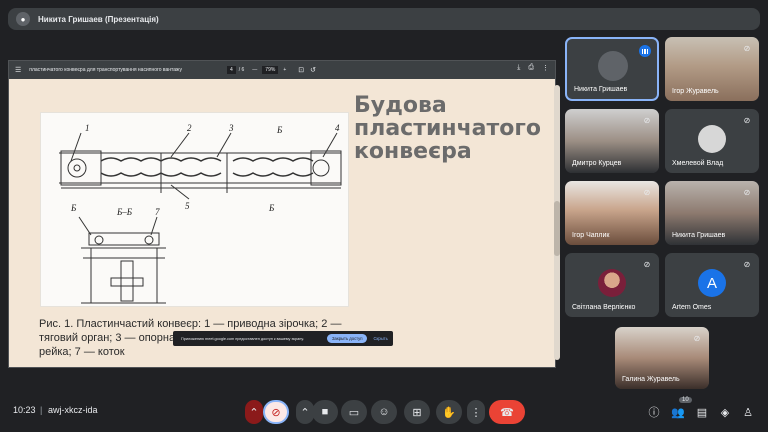 Image resolution: width=768 pixels, height=432 pixels. What do you see at coordinates (645, 51) in the screenshot?
I see `speaking-indicator-icon` at bounding box center [645, 51].